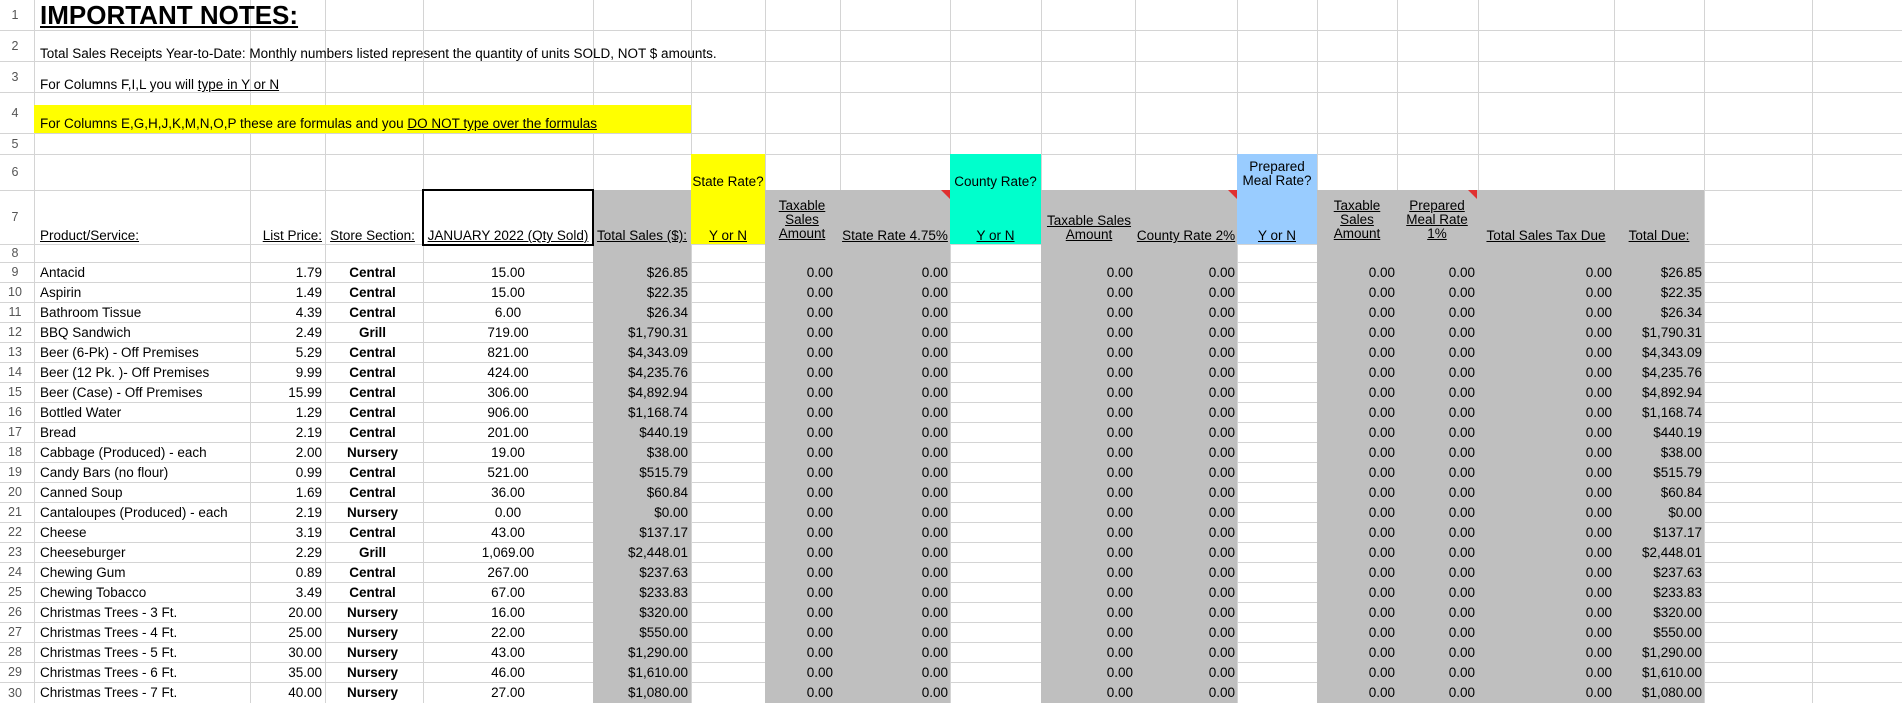  I want to click on total-sales-cell: $440.19, so click(640, 433).